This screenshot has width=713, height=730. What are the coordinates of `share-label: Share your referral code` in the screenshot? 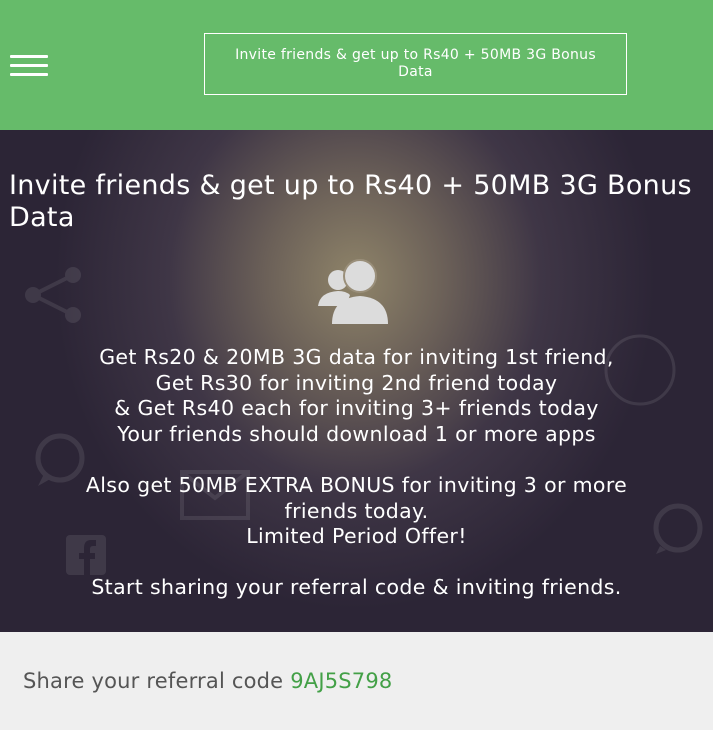 It's located at (153, 681).